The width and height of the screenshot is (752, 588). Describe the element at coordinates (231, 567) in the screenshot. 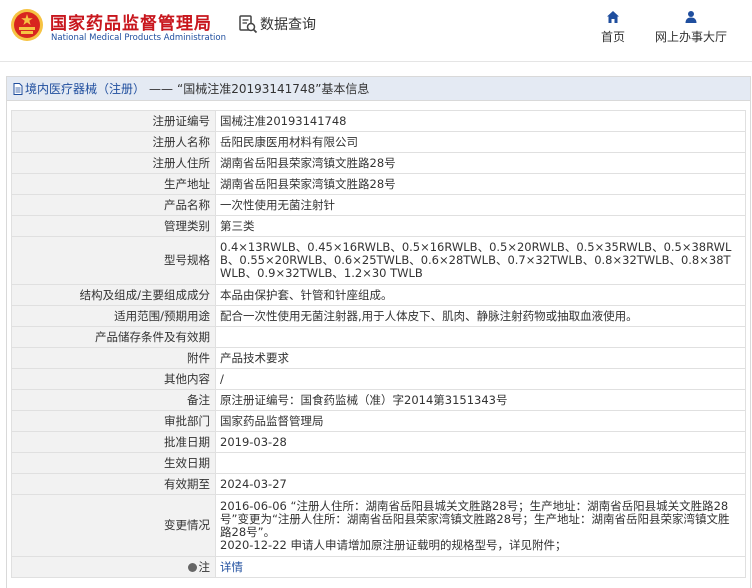

I see `details-link: 详情` at that location.